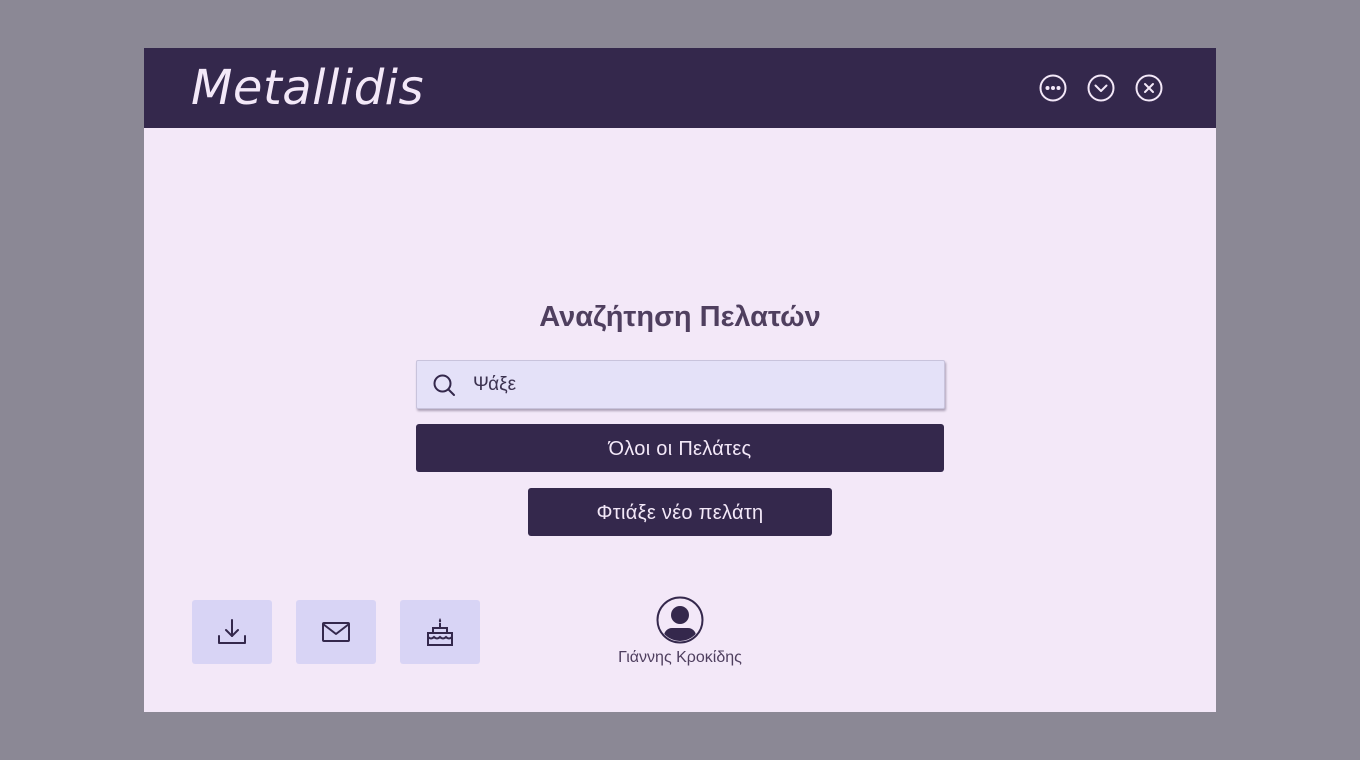 This screenshot has width=1360, height=760. I want to click on minimize-button, so click(1101, 88).